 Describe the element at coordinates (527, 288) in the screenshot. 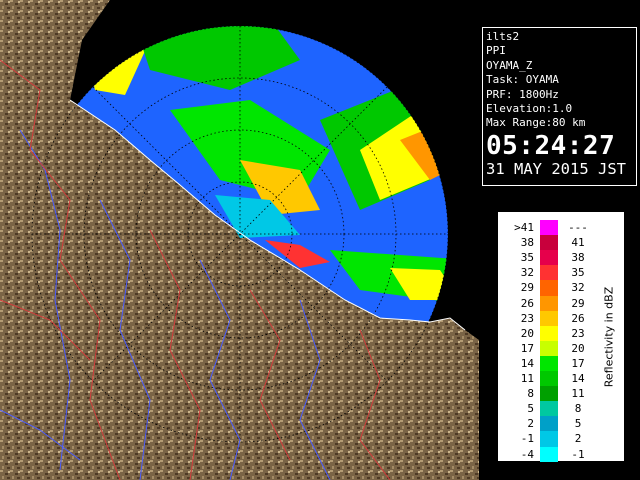

I see `legend-low-value: 29` at that location.